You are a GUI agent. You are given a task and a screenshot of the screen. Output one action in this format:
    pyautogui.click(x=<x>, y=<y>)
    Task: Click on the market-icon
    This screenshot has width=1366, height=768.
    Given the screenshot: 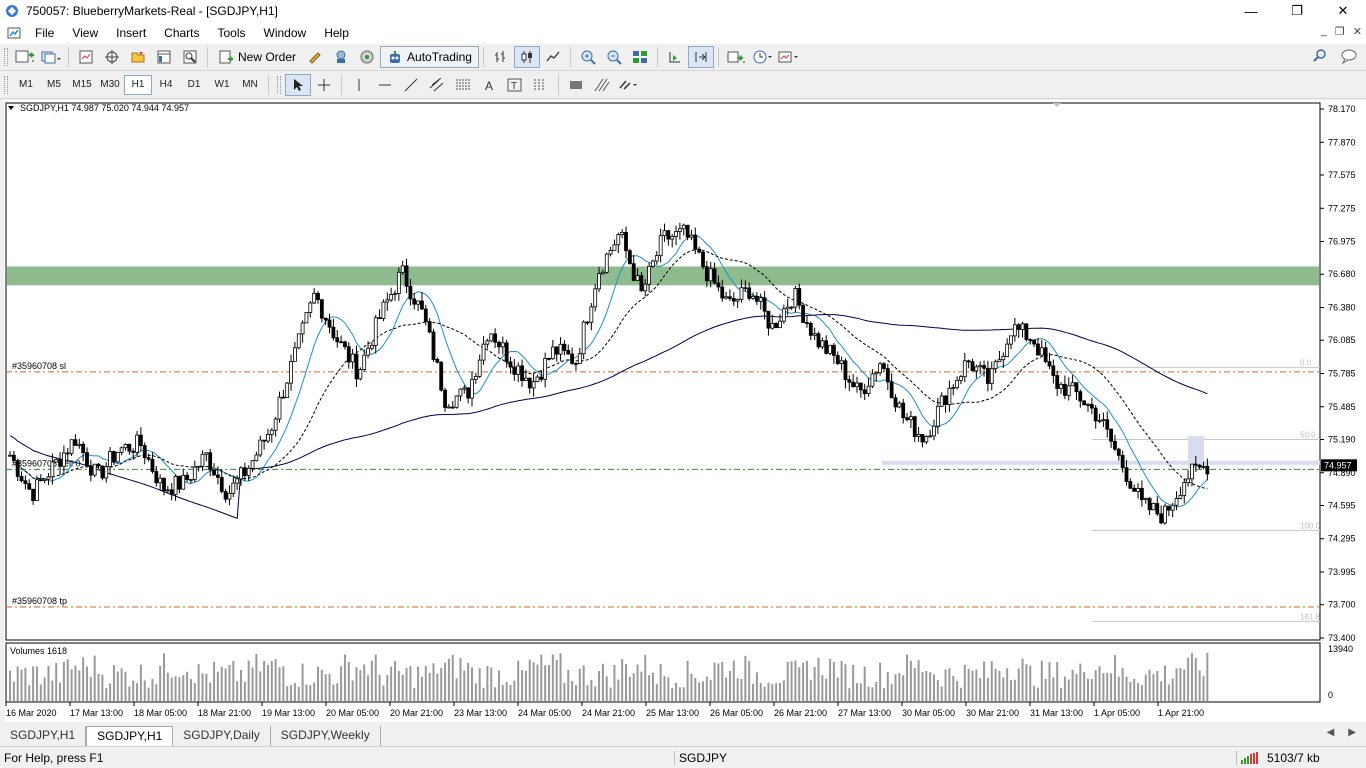 What is the action you would take?
    pyautogui.click(x=367, y=57)
    